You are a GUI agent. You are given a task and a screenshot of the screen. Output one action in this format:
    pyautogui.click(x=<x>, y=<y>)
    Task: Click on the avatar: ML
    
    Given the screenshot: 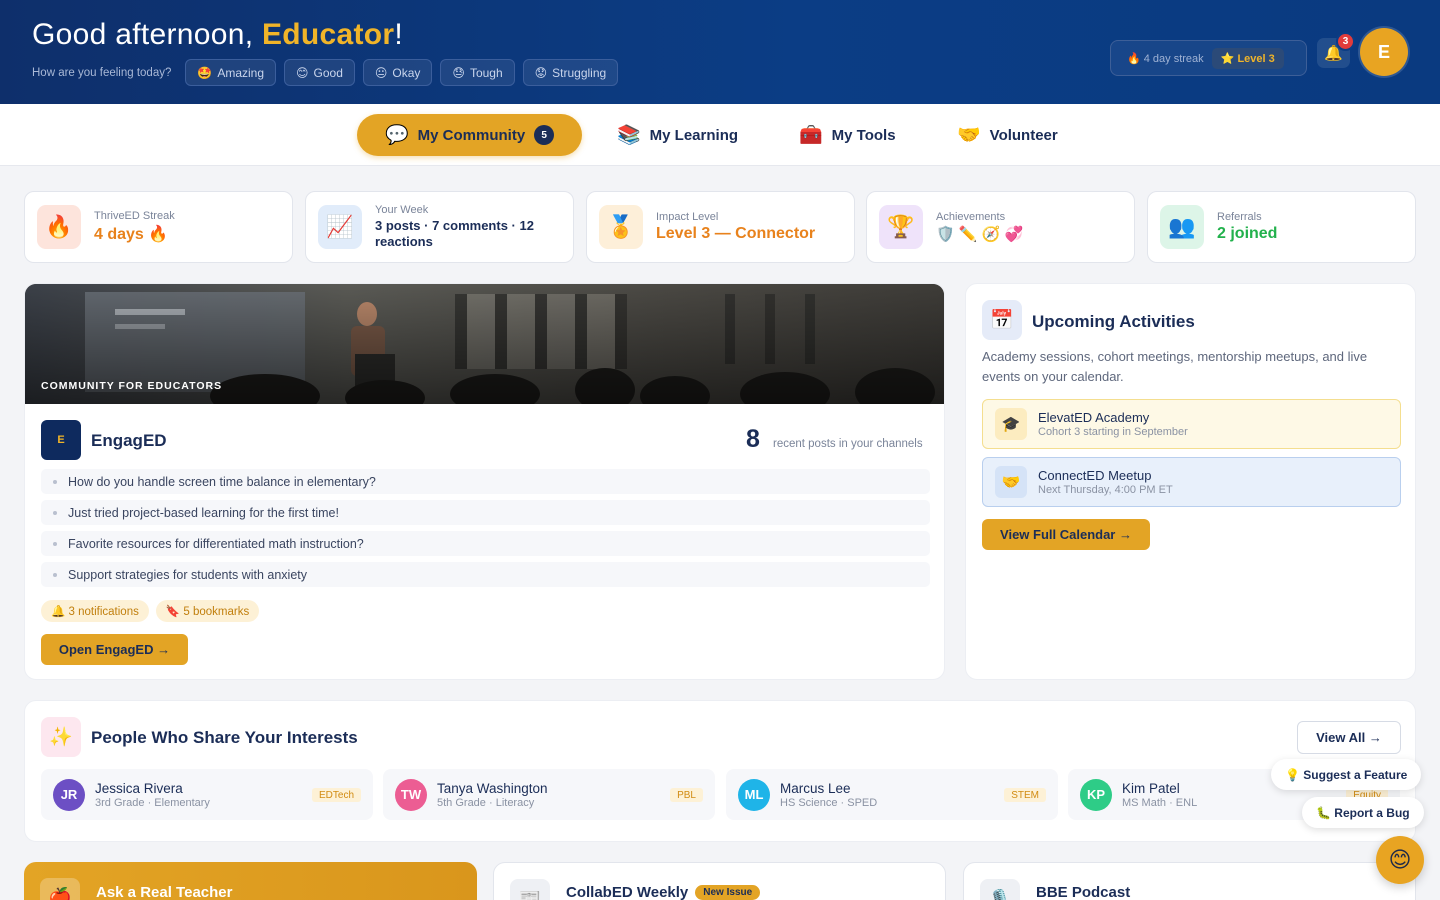 What is the action you would take?
    pyautogui.click(x=754, y=794)
    